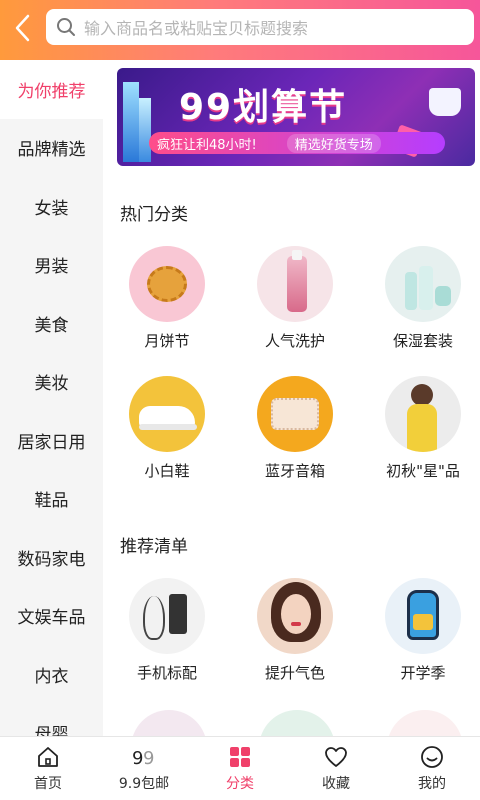 The height and width of the screenshot is (800, 480). What do you see at coordinates (131, 122) in the screenshot?
I see `tower-graphic` at bounding box center [131, 122].